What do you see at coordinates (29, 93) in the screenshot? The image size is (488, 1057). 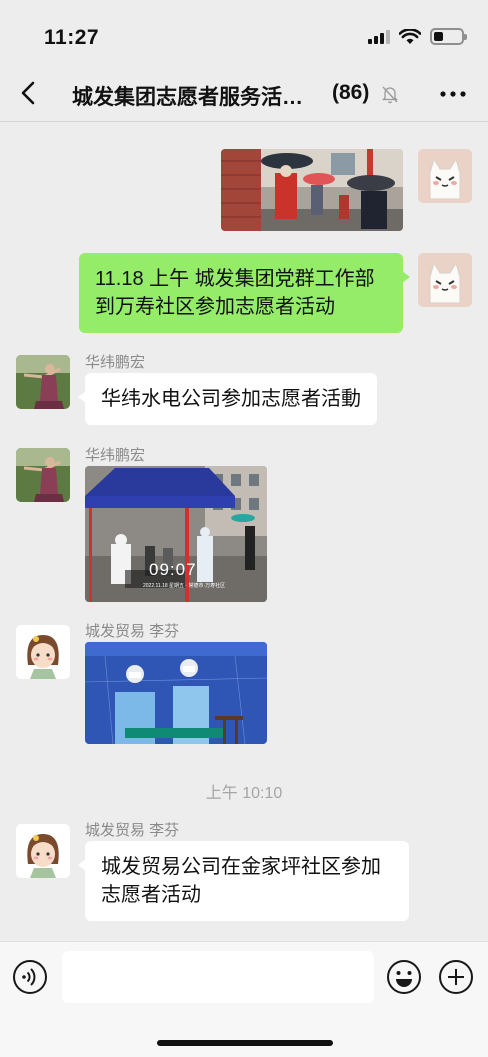 I see `back-chevron-icon` at bounding box center [29, 93].